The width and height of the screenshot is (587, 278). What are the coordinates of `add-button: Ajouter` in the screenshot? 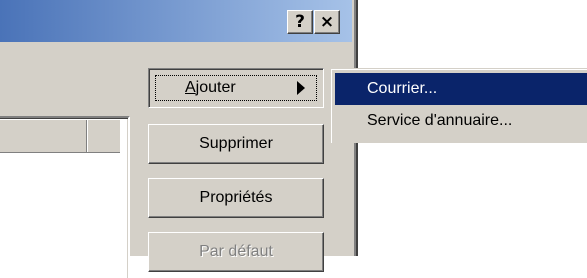 It's located at (236, 88).